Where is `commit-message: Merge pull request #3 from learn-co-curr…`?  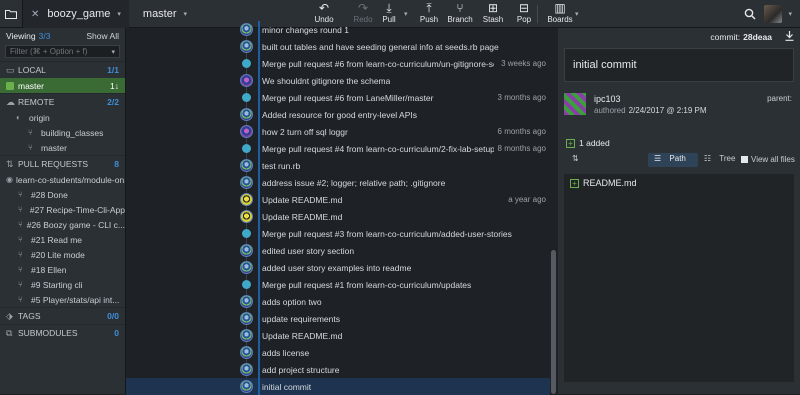 commit-message: Merge pull request #3 from learn-co-curr… is located at coordinates (387, 234).